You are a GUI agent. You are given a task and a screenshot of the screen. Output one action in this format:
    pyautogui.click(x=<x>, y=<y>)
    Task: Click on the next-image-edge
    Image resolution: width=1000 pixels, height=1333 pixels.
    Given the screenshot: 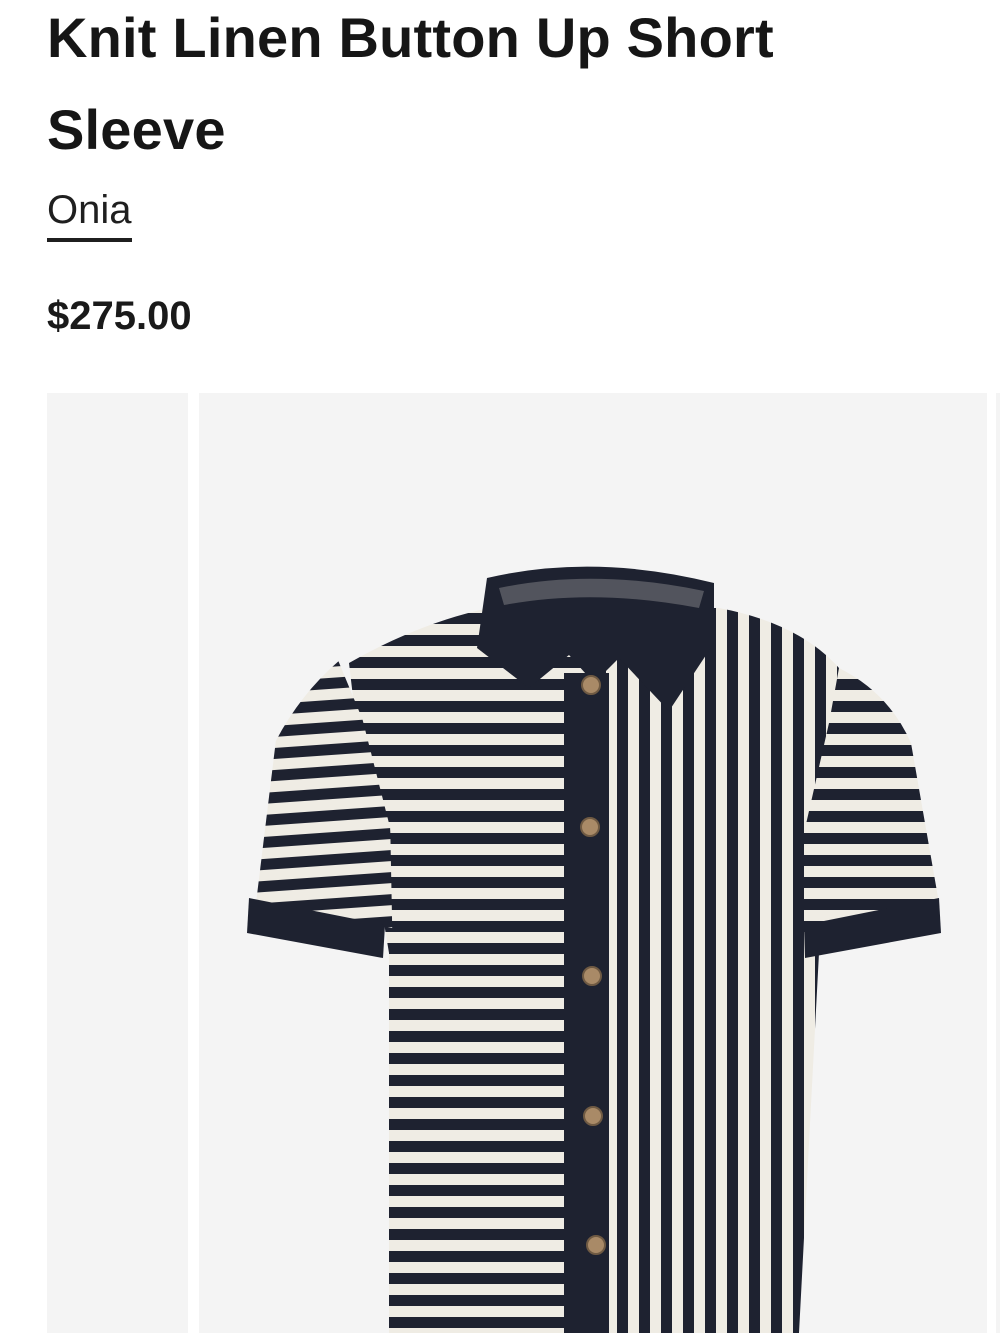 What is the action you would take?
    pyautogui.click(x=998, y=863)
    